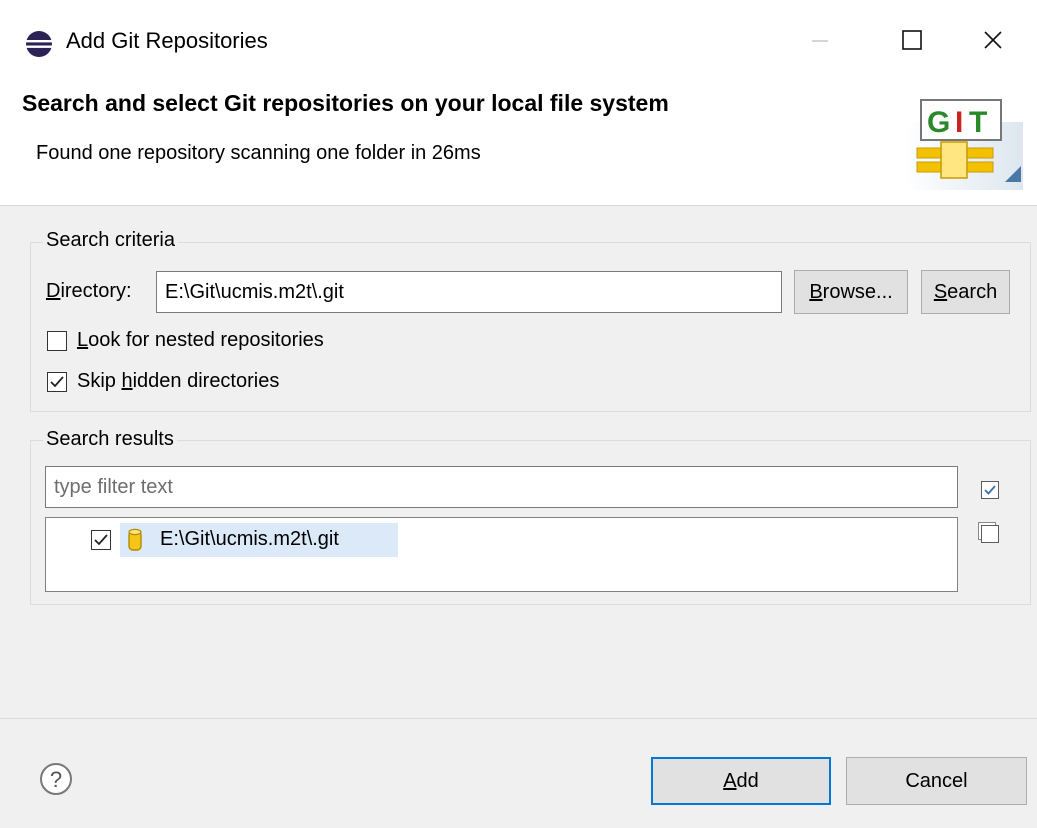 Image resolution: width=1037 pixels, height=828 pixels. I want to click on search-results-legend: Search results, so click(110, 439).